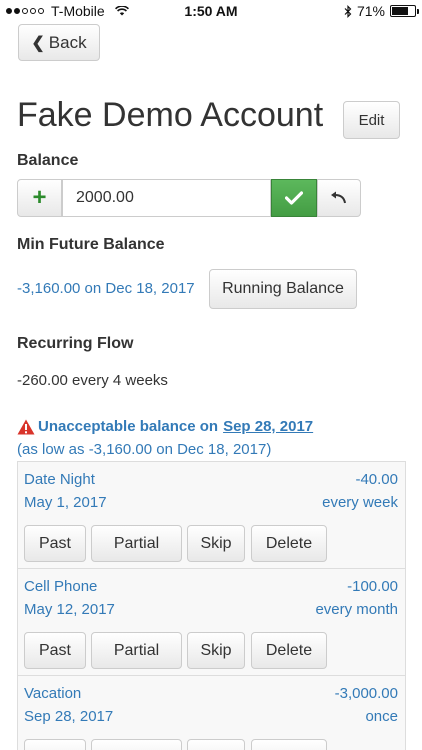 The image size is (422, 750). What do you see at coordinates (372, 586) in the screenshot?
I see `flow-amount: -100.00` at bounding box center [372, 586].